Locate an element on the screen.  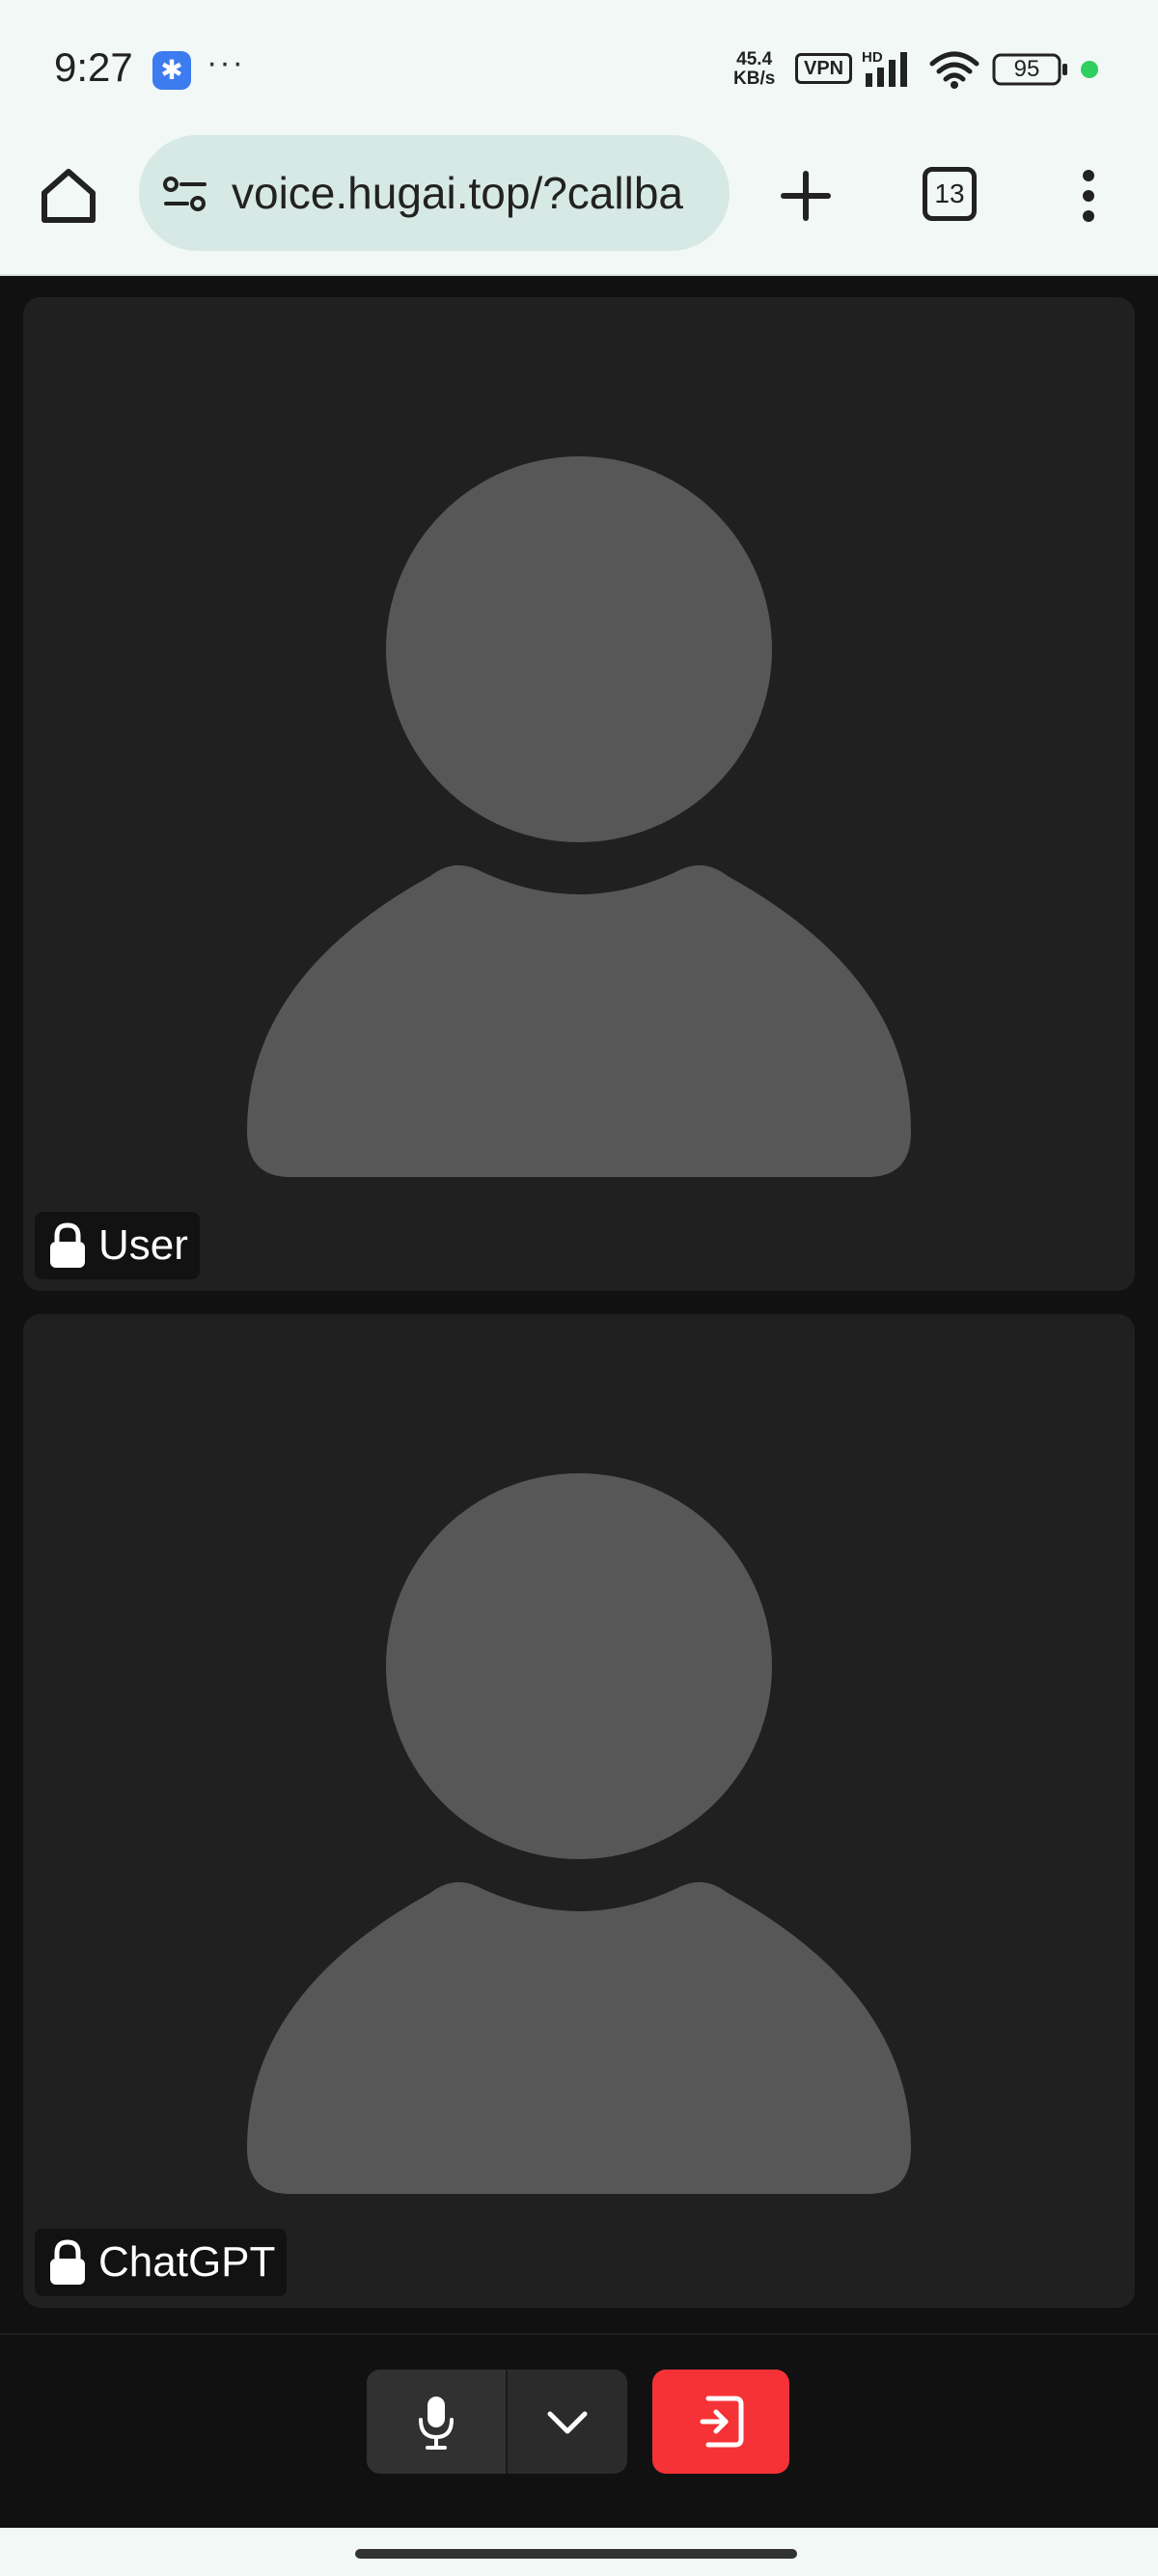
url-text: voice.hugai.top/?callba is located at coordinates (471, 193).